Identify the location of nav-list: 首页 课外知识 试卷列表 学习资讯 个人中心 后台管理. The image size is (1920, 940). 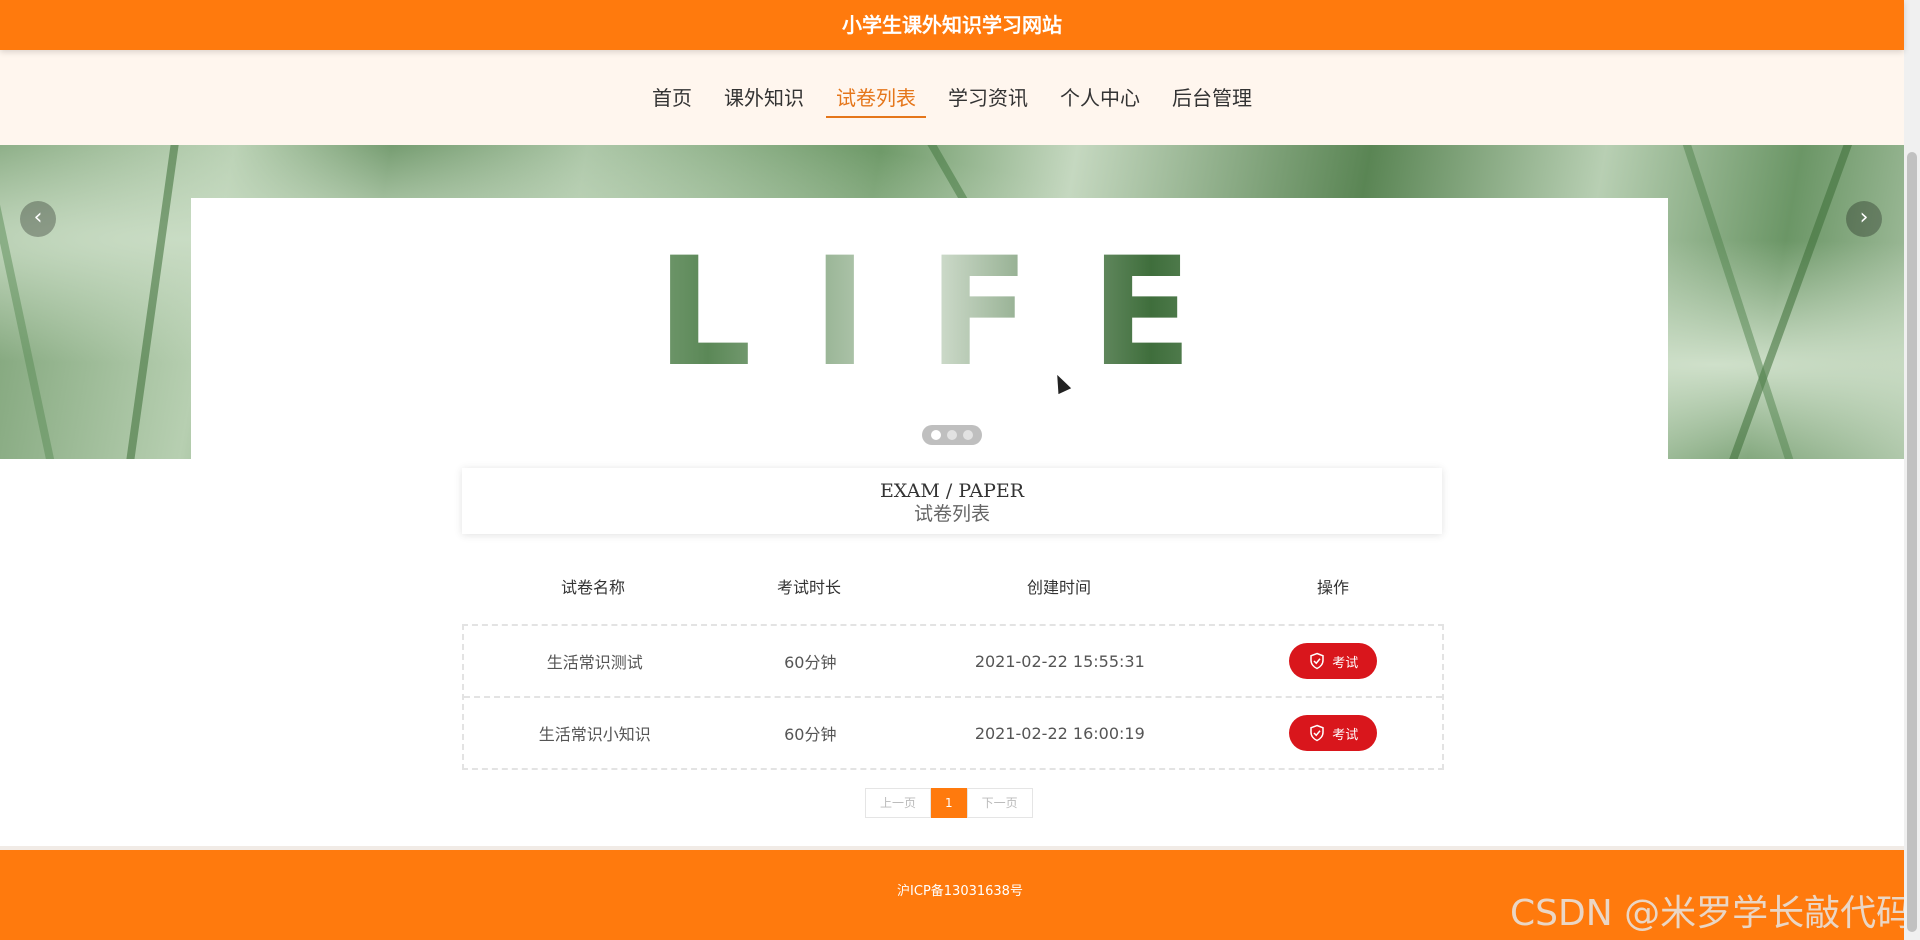
(958, 99).